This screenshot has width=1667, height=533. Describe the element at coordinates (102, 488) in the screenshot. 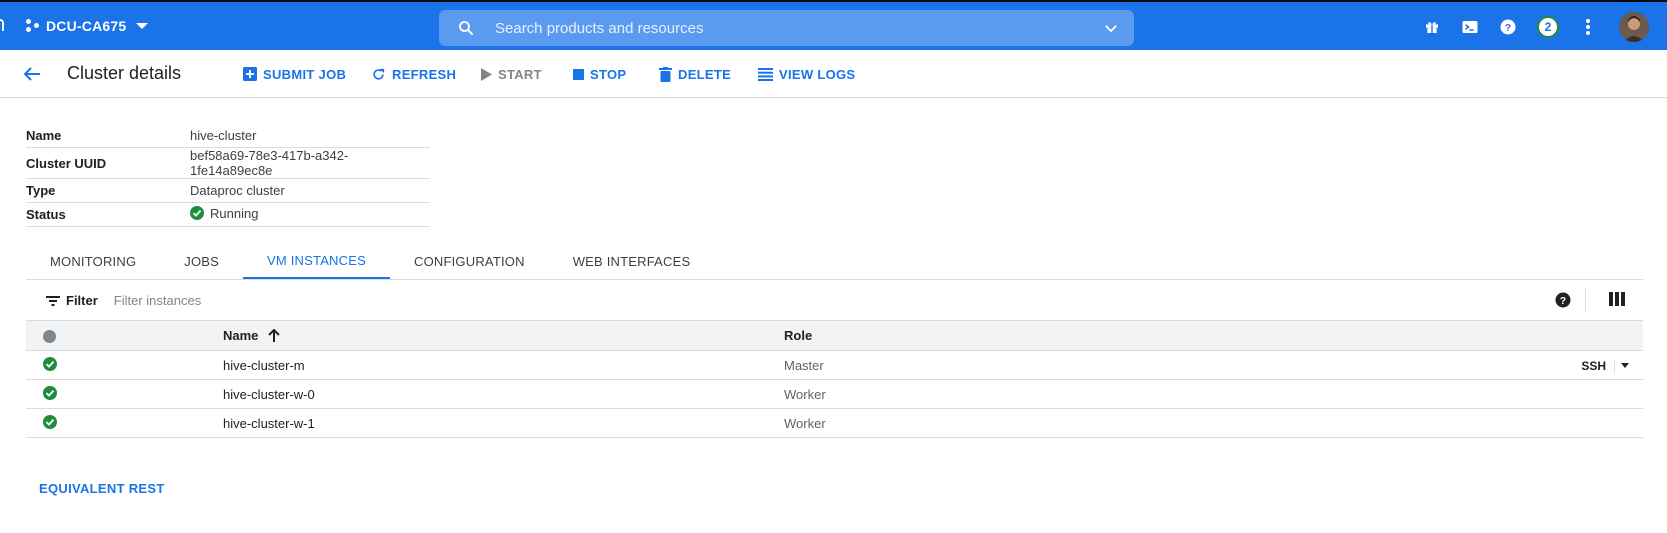

I see `equivalent-rest-link: EQUIVALENT REST` at that location.